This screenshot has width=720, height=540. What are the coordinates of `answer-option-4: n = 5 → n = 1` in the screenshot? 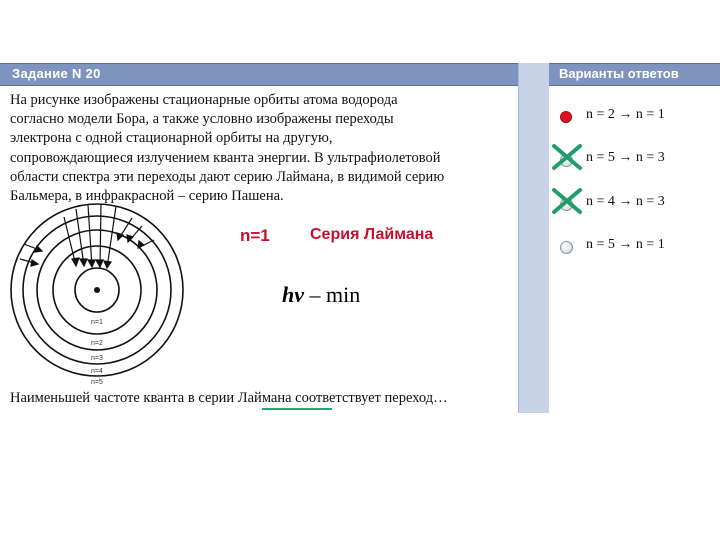 It's located at (635, 248).